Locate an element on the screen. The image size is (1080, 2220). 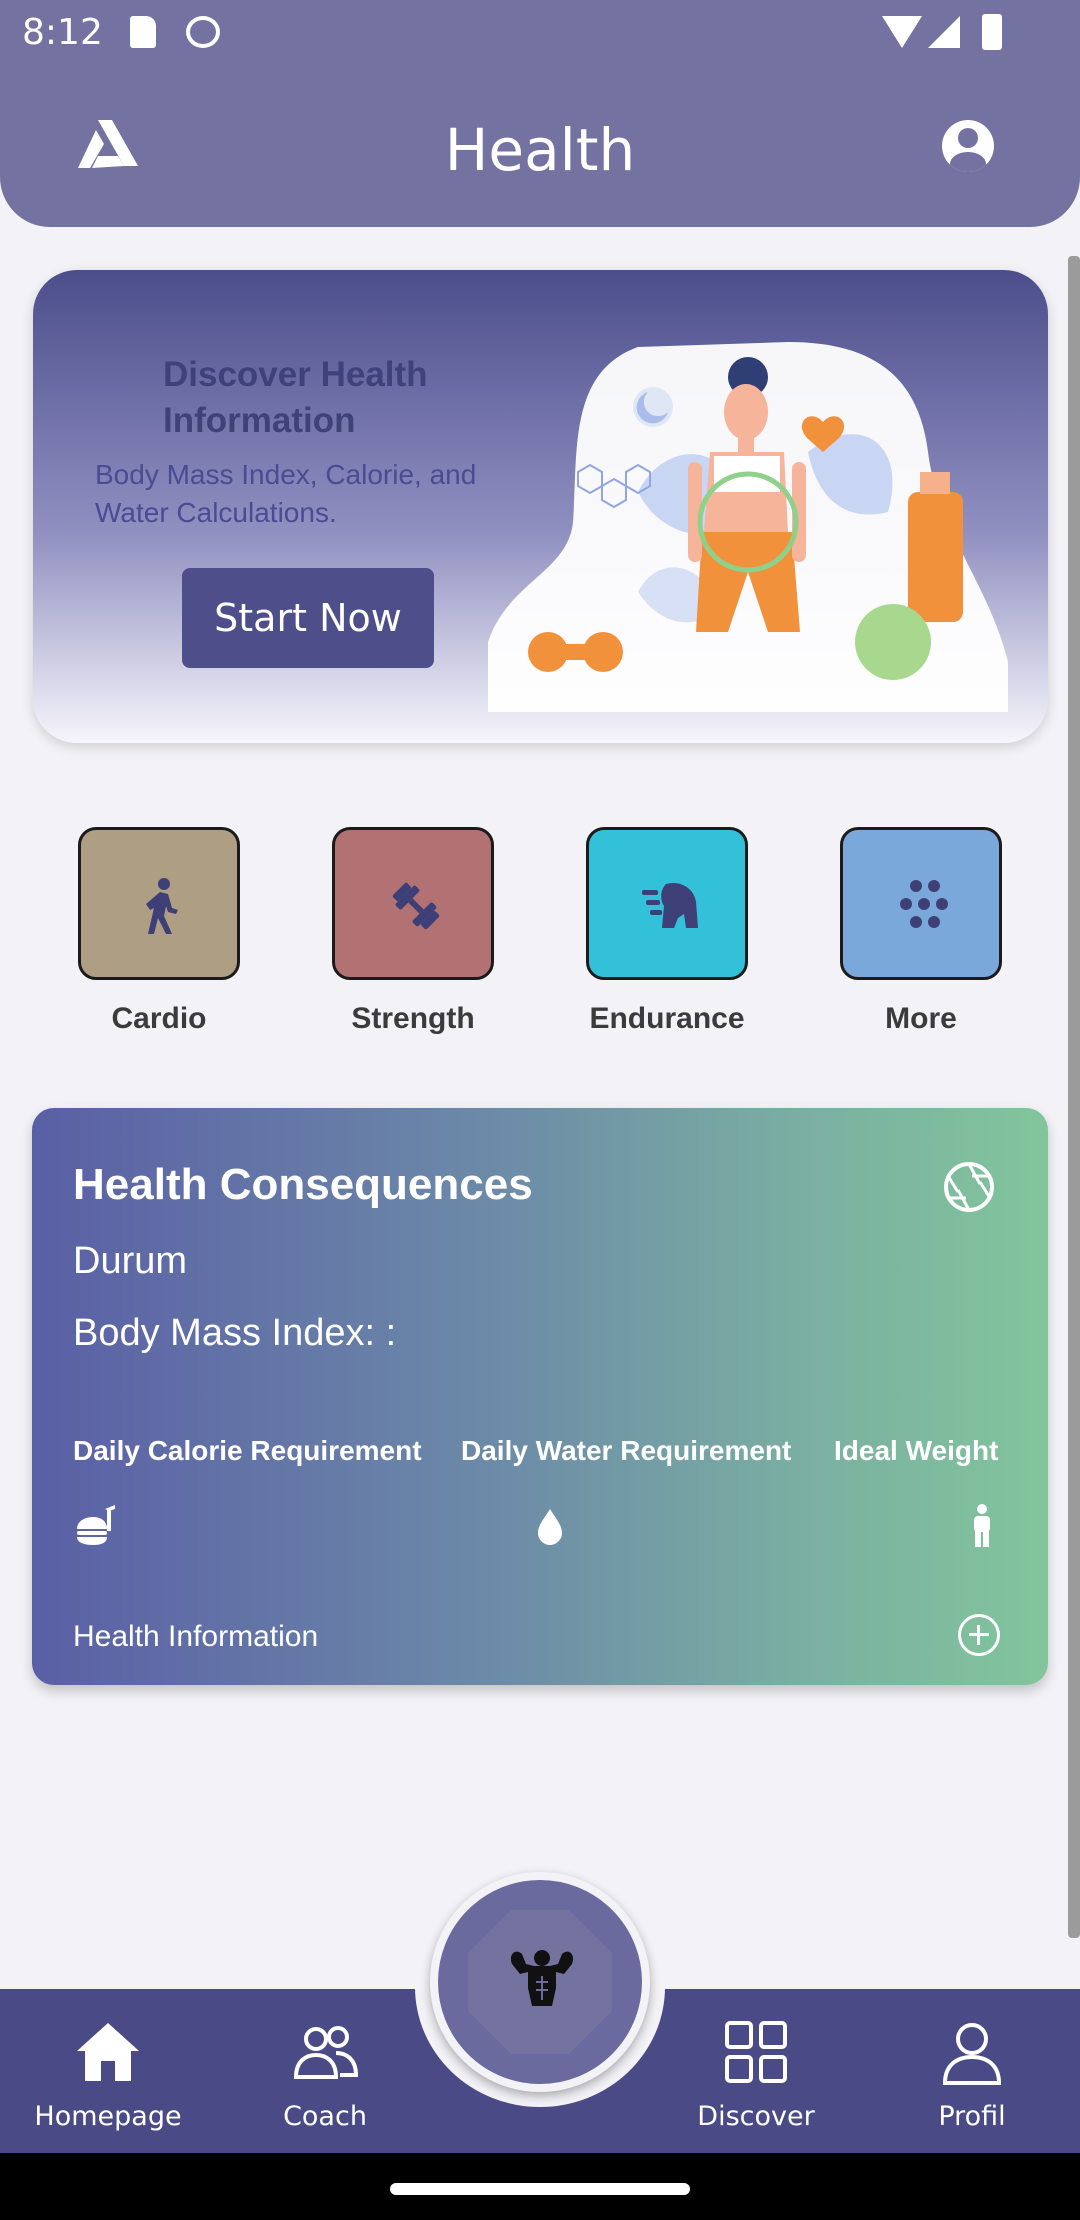
category-label: Endurance is located at coordinates (667, 1018).